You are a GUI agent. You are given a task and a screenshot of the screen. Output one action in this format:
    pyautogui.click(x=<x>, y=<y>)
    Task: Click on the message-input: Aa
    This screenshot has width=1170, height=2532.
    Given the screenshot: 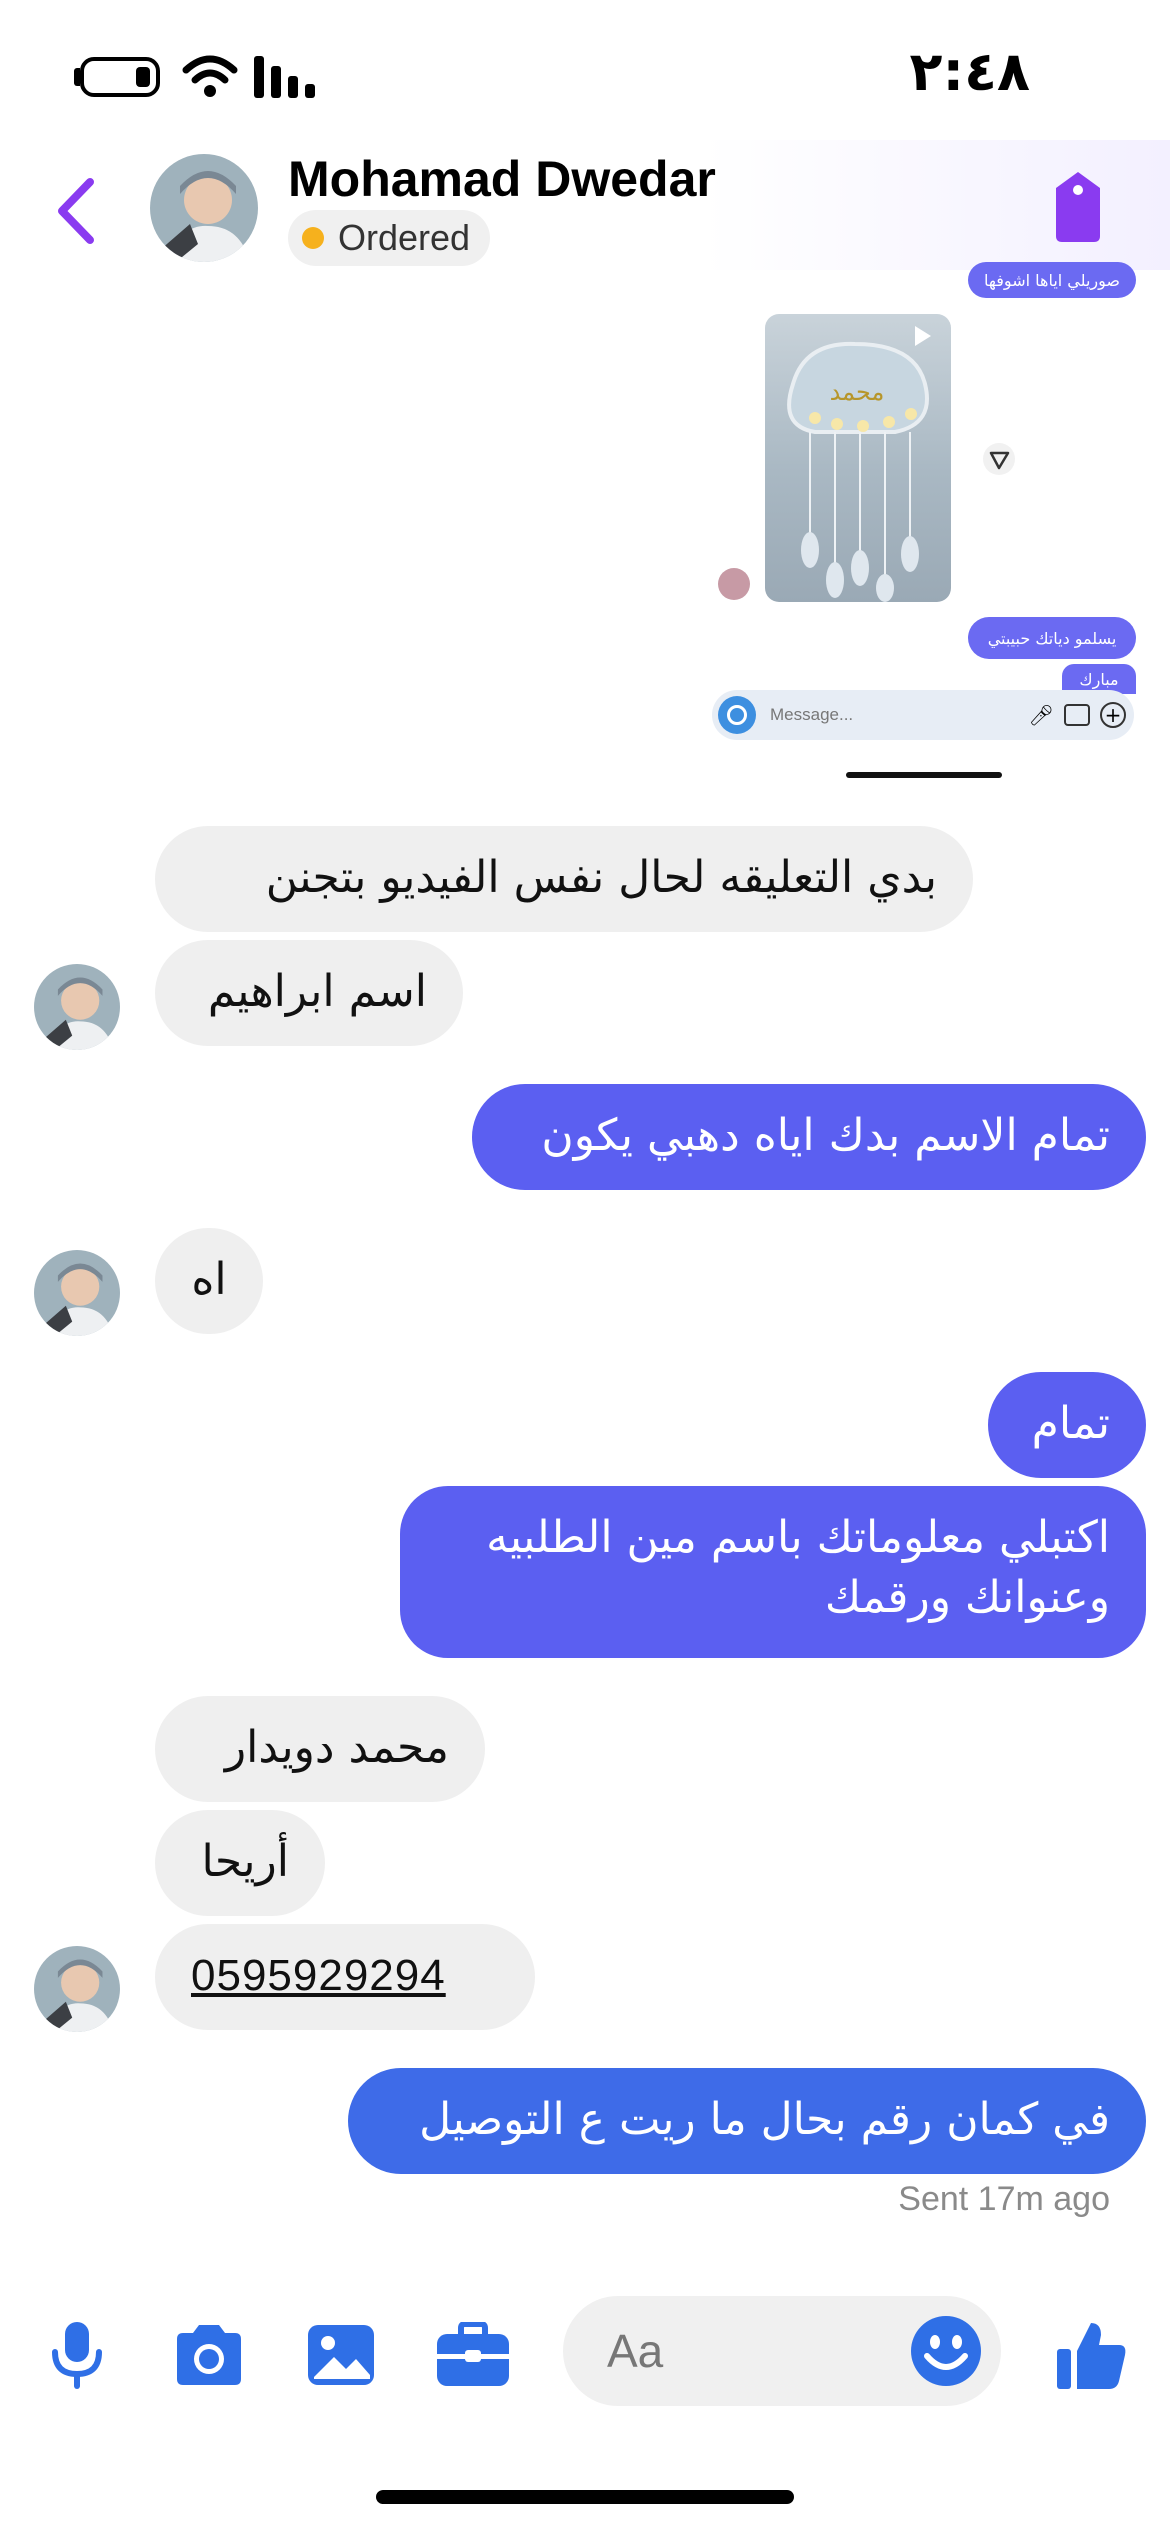 What is the action you would take?
    pyautogui.click(x=782, y=2351)
    